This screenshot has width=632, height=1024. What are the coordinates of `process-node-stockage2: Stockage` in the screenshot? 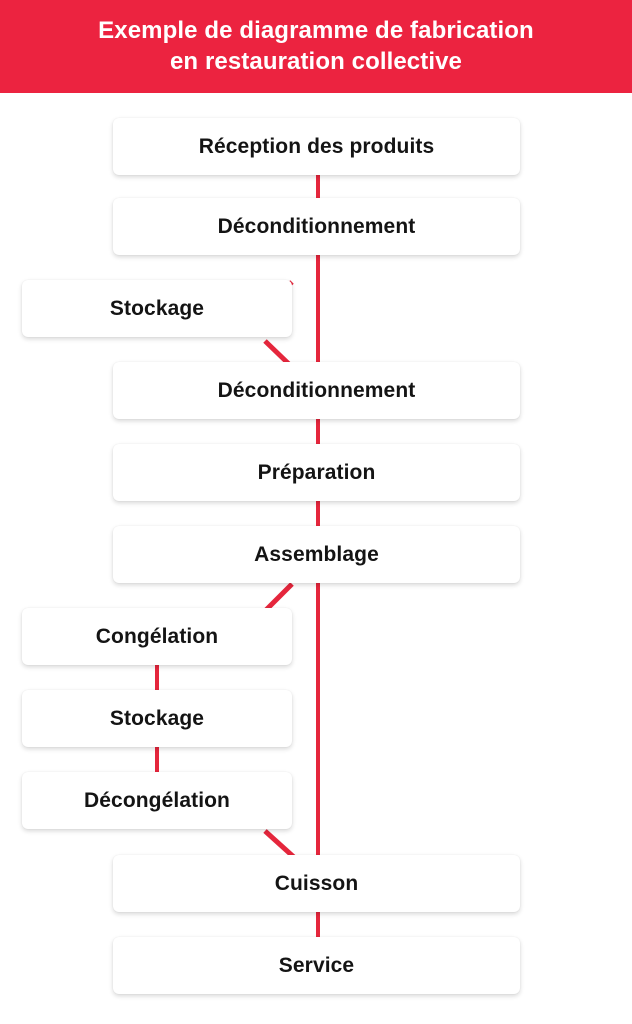 It's located at (157, 718).